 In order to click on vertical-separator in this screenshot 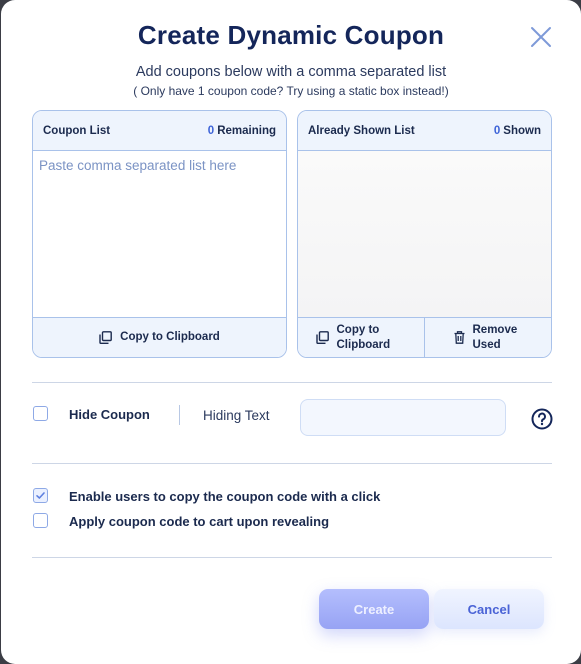, I will do `click(179, 415)`.